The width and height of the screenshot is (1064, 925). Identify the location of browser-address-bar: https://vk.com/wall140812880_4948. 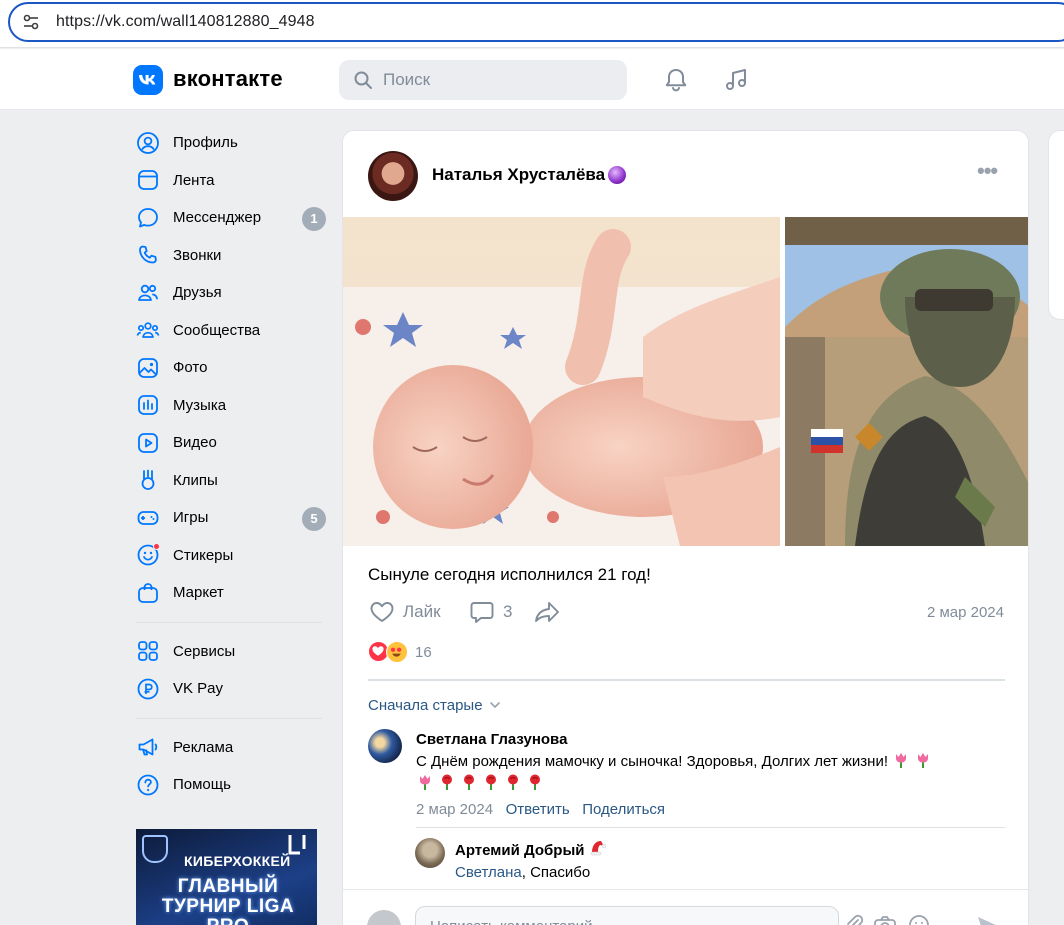
(532, 24).